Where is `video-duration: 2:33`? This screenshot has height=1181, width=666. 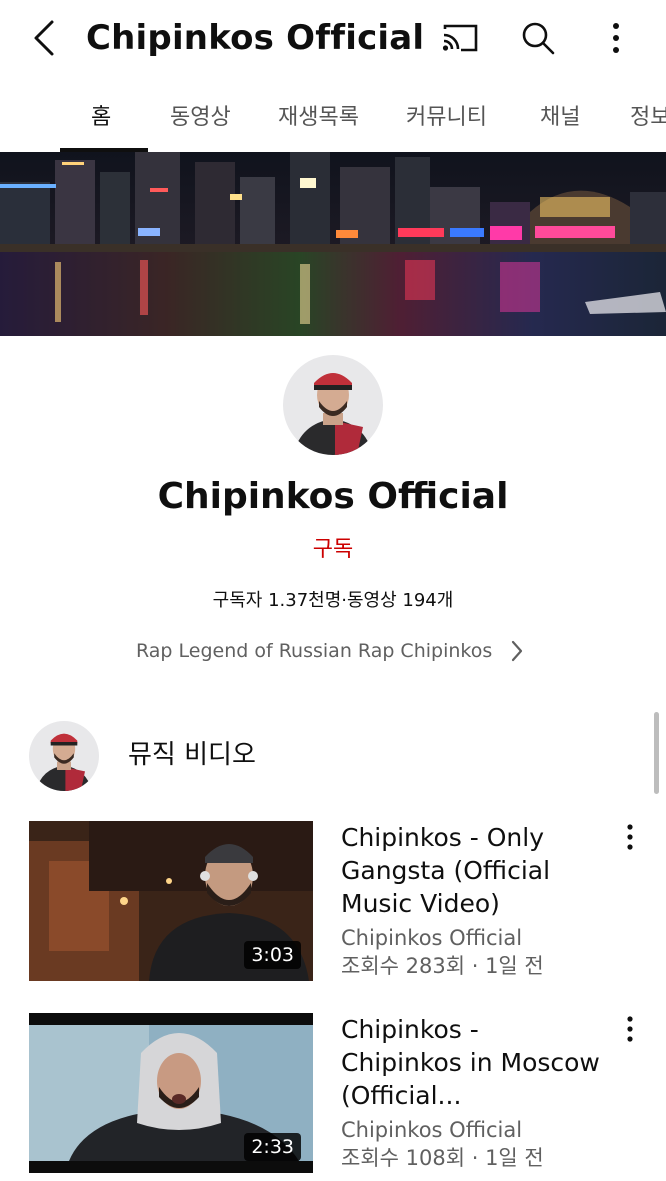 video-duration: 2:33 is located at coordinates (272, 1147).